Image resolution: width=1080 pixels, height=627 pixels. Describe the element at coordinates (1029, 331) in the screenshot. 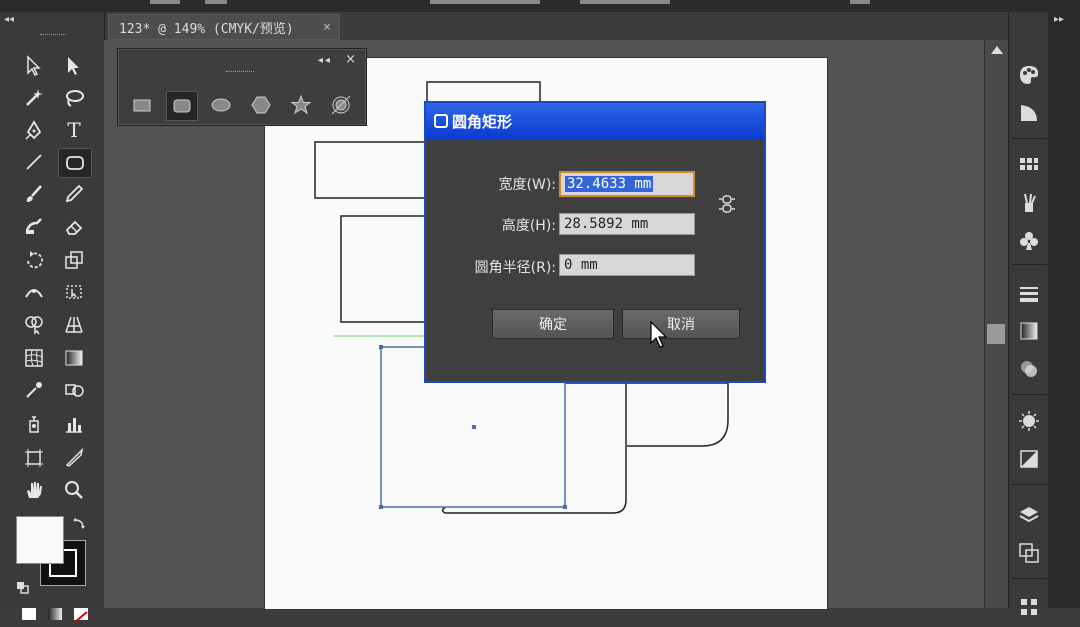

I see `gradient-panel-icon` at that location.